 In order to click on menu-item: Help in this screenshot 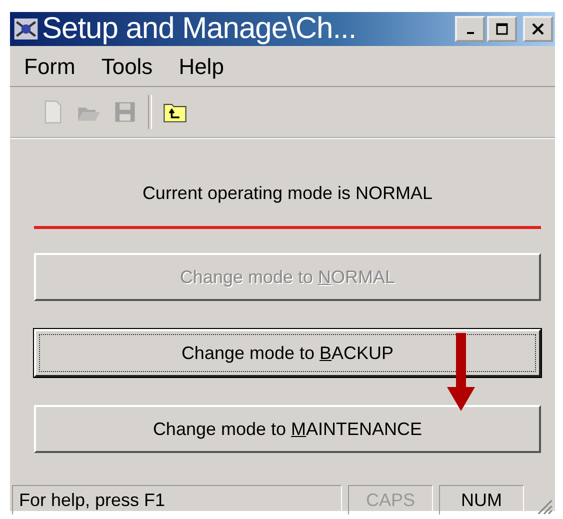, I will do `click(201, 67)`.